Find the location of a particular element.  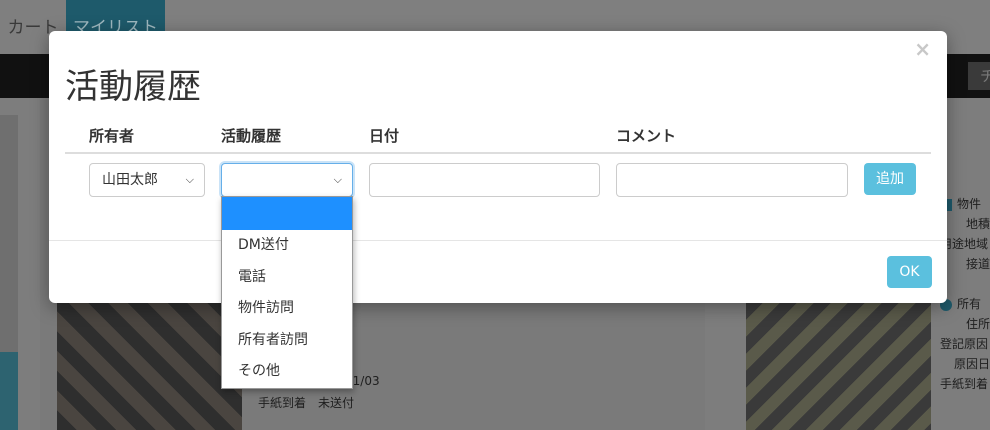

column-header-activity: 活動履歴 is located at coordinates (251, 136).